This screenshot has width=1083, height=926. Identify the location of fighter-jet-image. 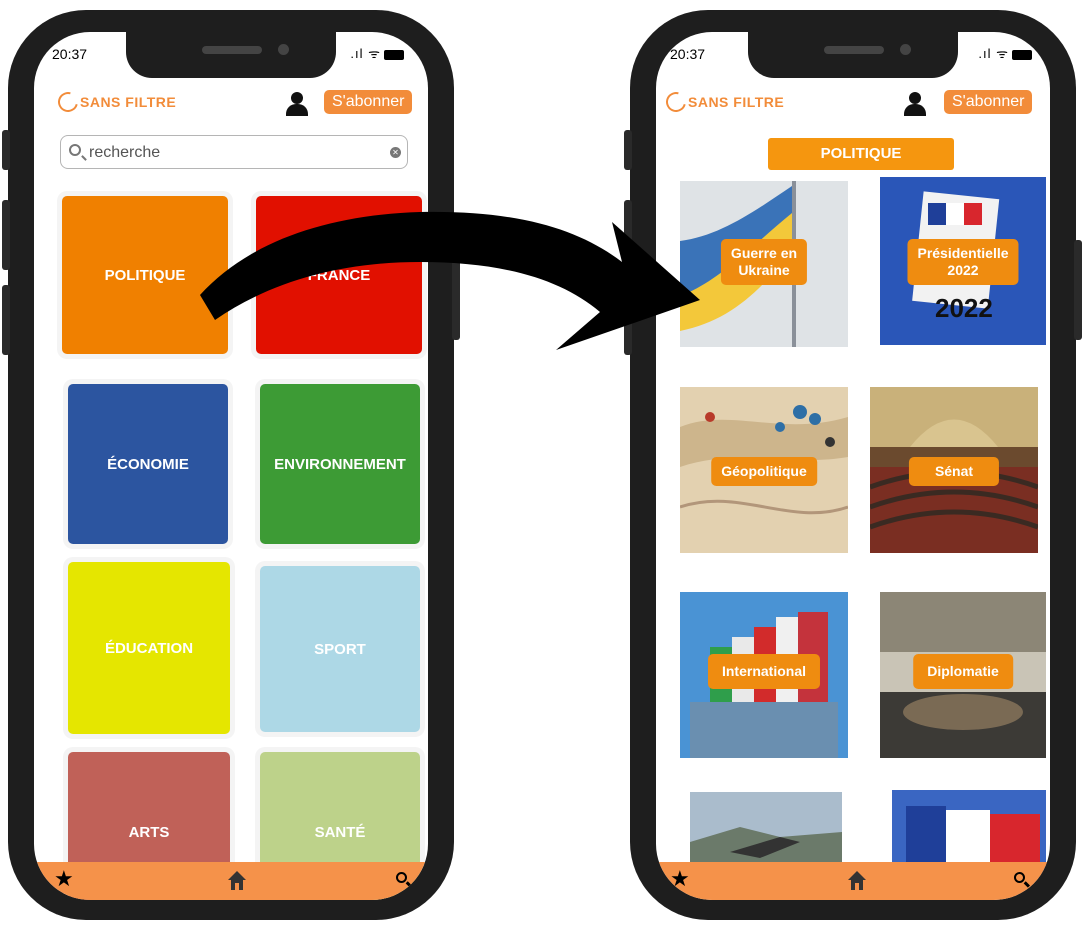
(766, 832).